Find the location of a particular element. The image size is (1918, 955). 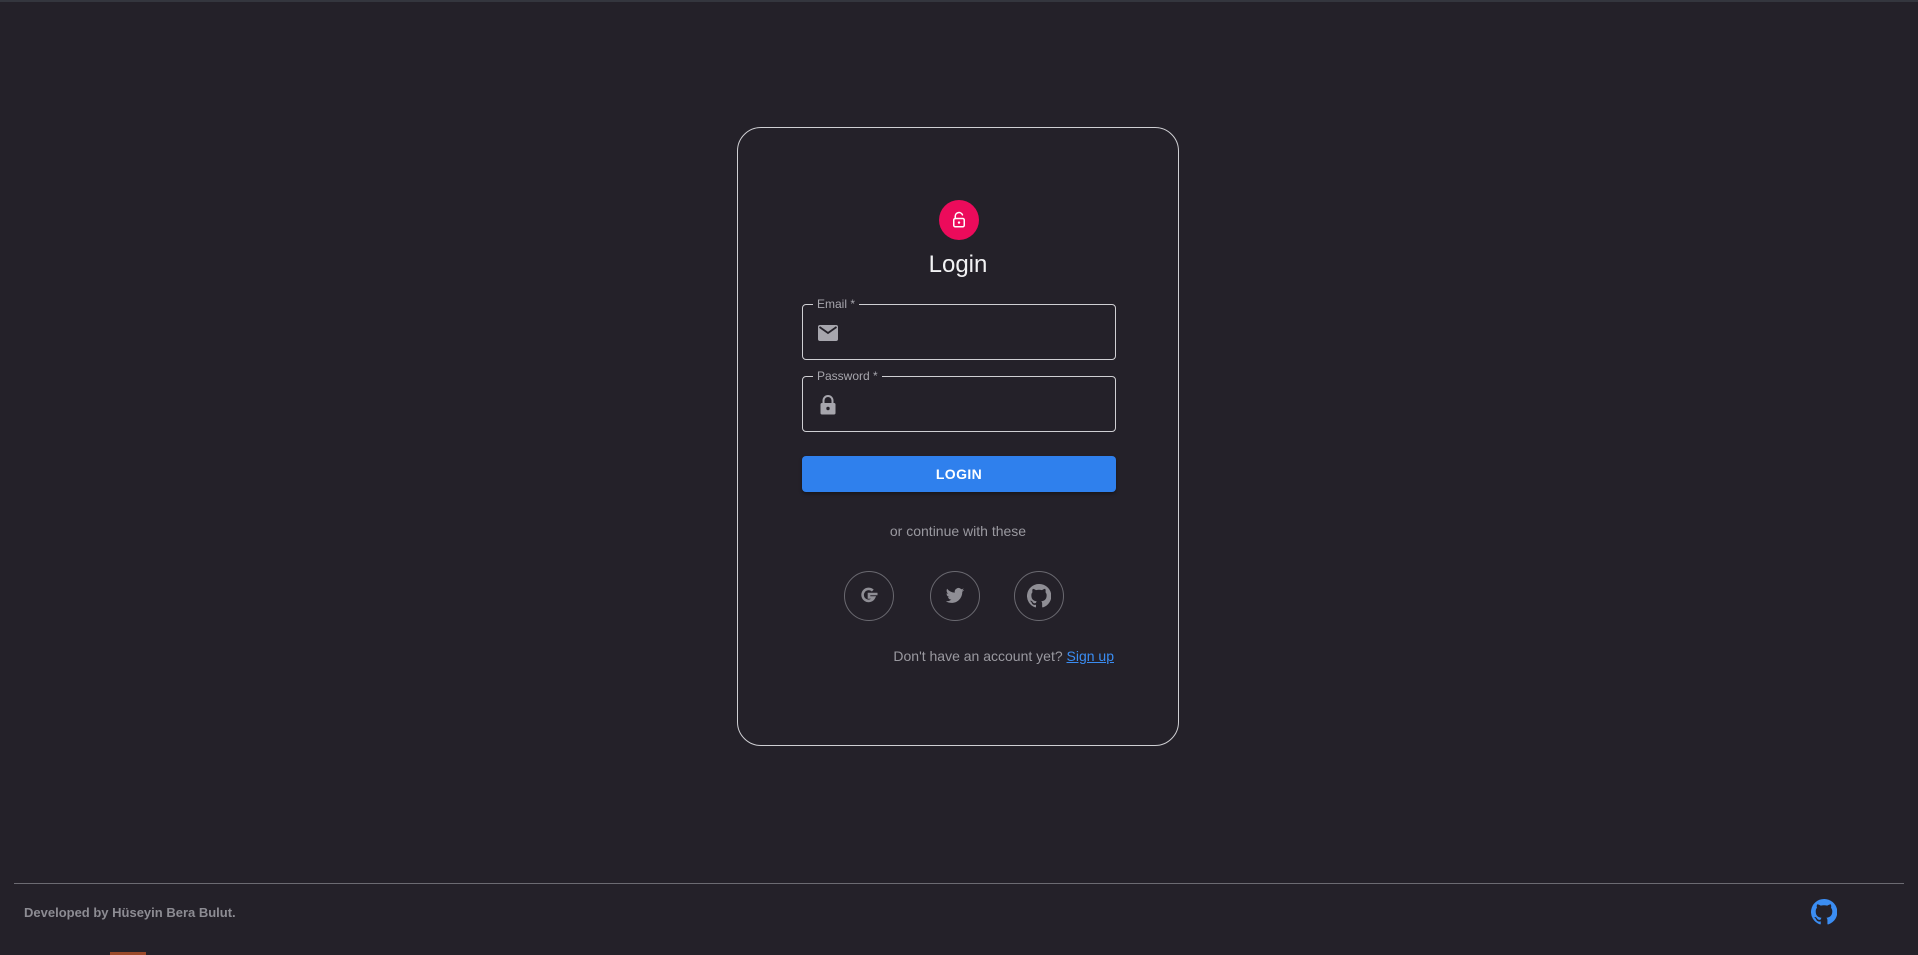

footer-credit: Developed by Hüseyin Bera Bulut. is located at coordinates (130, 912).